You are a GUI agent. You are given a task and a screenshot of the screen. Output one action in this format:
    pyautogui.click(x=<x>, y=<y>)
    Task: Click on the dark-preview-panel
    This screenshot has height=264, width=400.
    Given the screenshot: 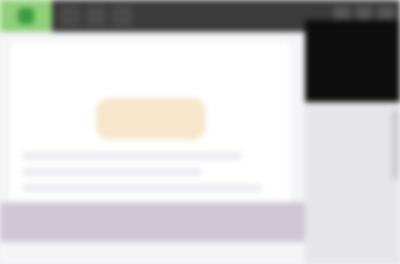 What is the action you would take?
    pyautogui.click(x=352, y=61)
    